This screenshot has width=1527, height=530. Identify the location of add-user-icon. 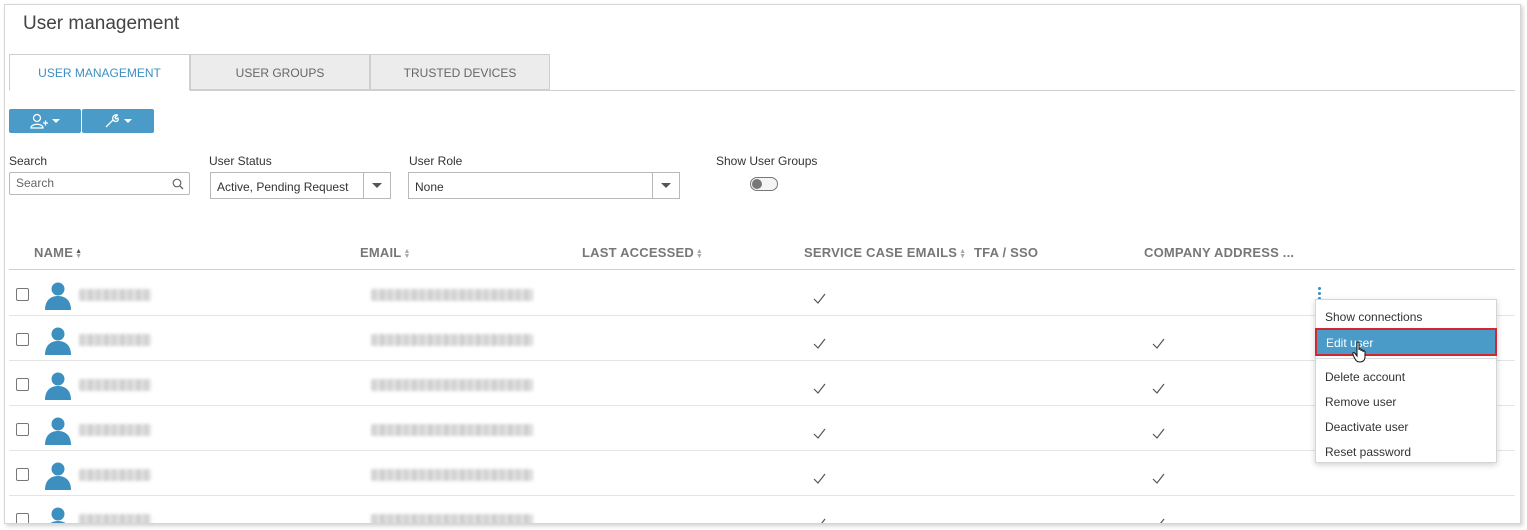
(39, 121).